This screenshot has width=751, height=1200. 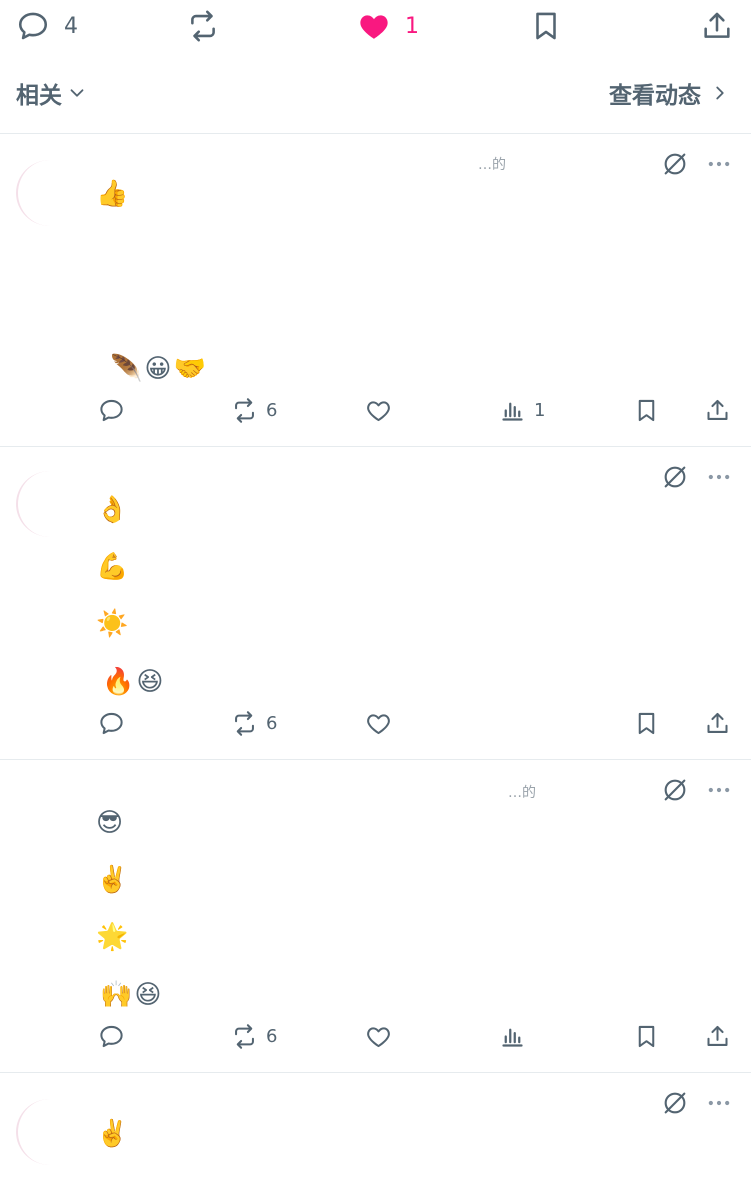 I want to click on post-text-line: 🪶😀🤝, so click(x=159, y=369).